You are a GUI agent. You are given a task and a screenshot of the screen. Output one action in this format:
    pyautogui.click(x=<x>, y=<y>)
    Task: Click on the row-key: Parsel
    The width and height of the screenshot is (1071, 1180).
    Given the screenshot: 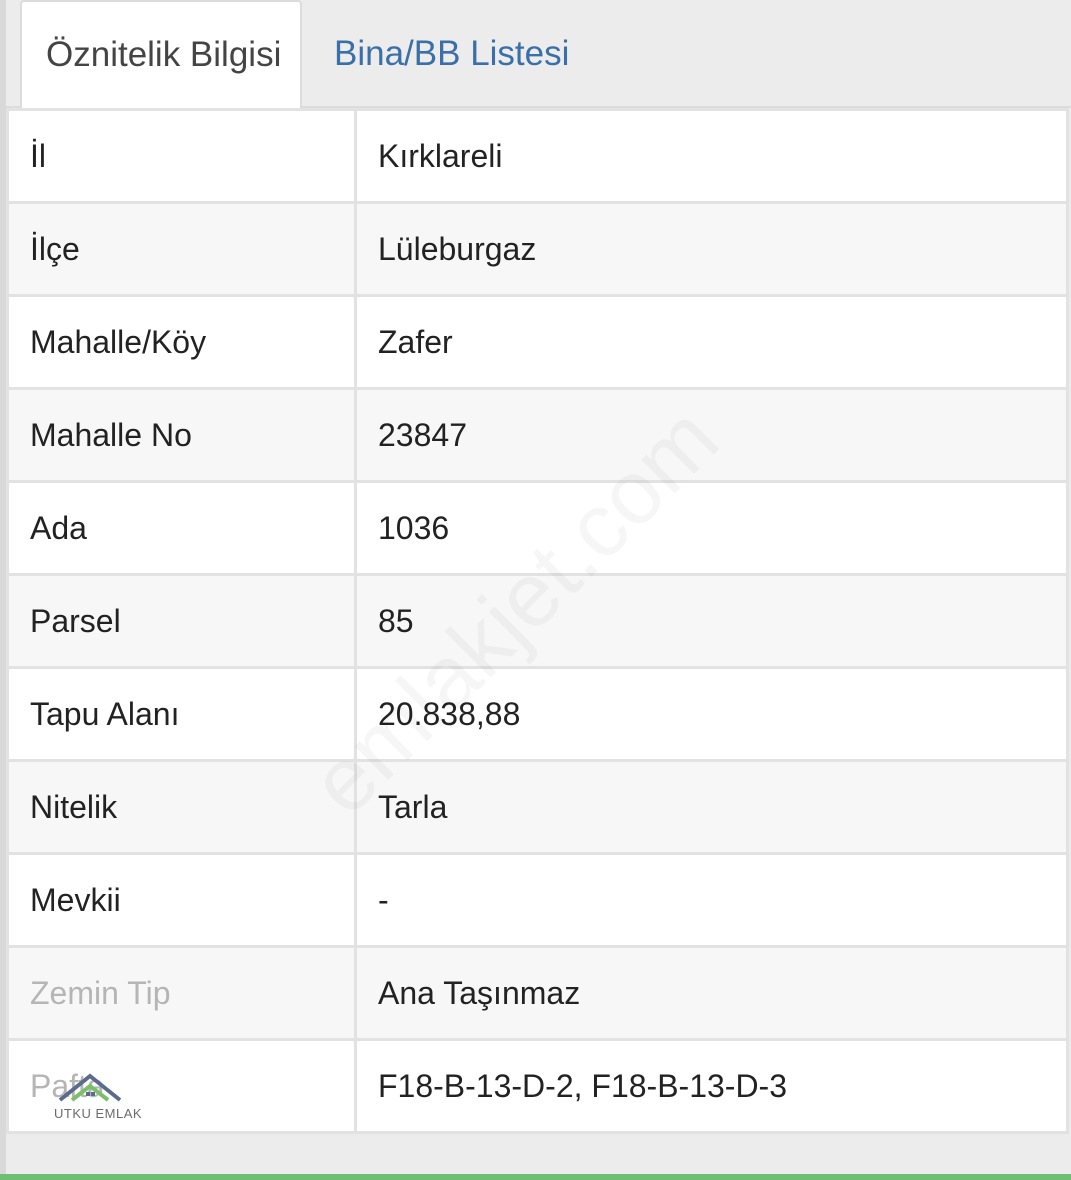 What is the action you would take?
    pyautogui.click(x=181, y=621)
    